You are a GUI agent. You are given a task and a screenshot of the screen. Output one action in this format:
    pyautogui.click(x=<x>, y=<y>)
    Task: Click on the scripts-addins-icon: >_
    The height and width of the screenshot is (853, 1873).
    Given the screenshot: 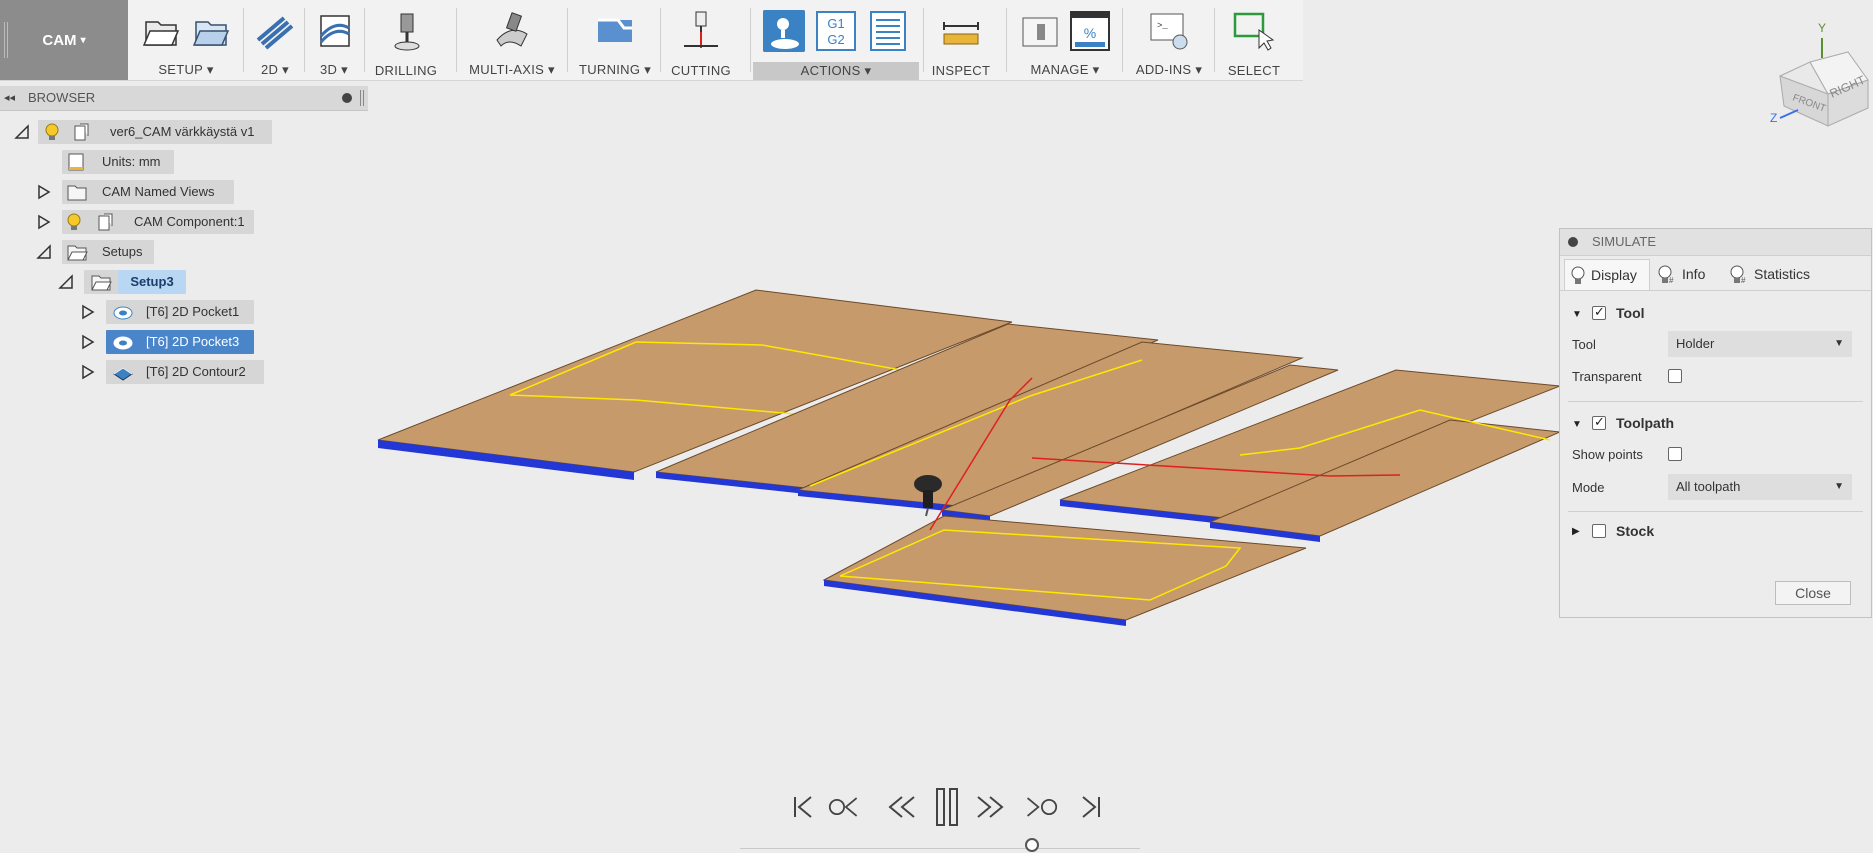 What is the action you would take?
    pyautogui.click(x=1169, y=31)
    